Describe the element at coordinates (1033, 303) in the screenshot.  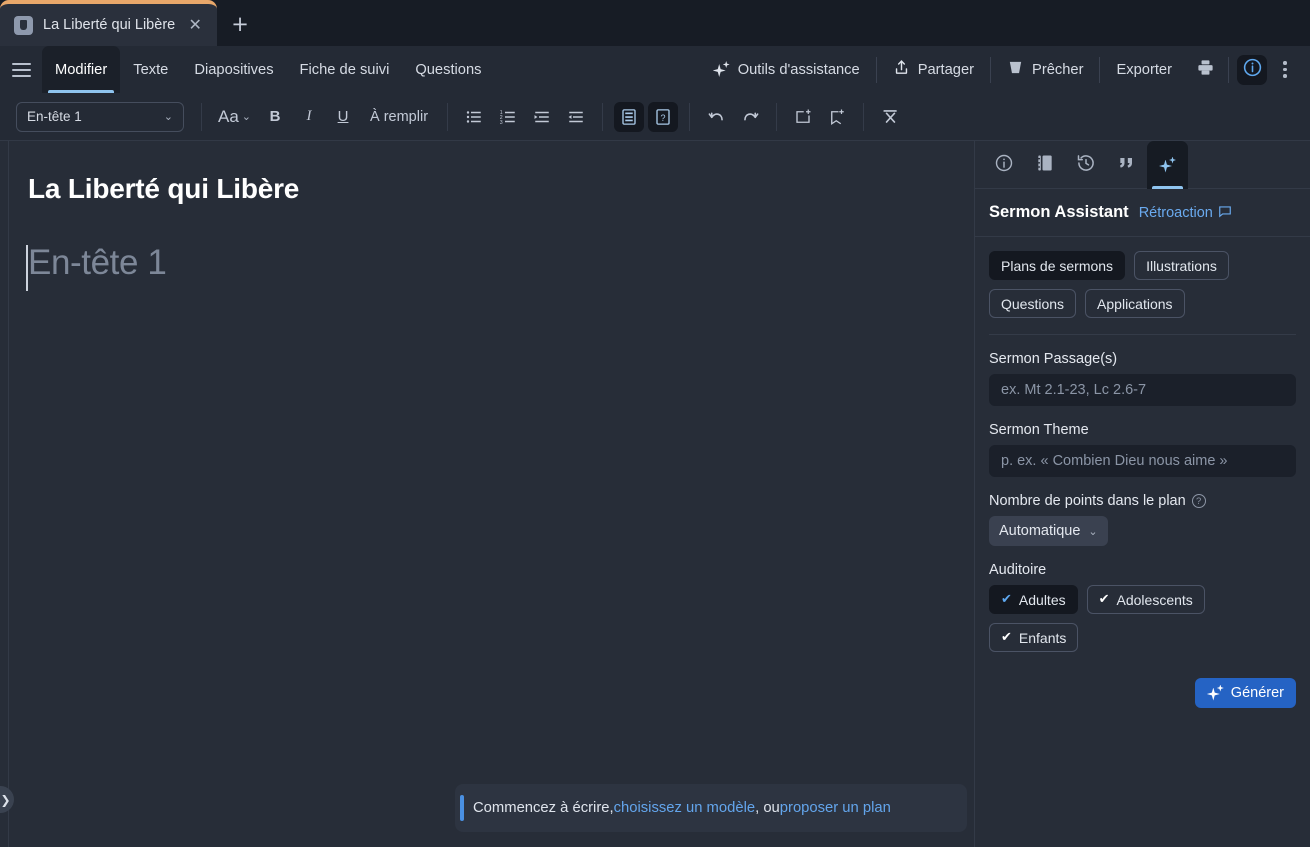
I see `chip-questions: Questions` at that location.